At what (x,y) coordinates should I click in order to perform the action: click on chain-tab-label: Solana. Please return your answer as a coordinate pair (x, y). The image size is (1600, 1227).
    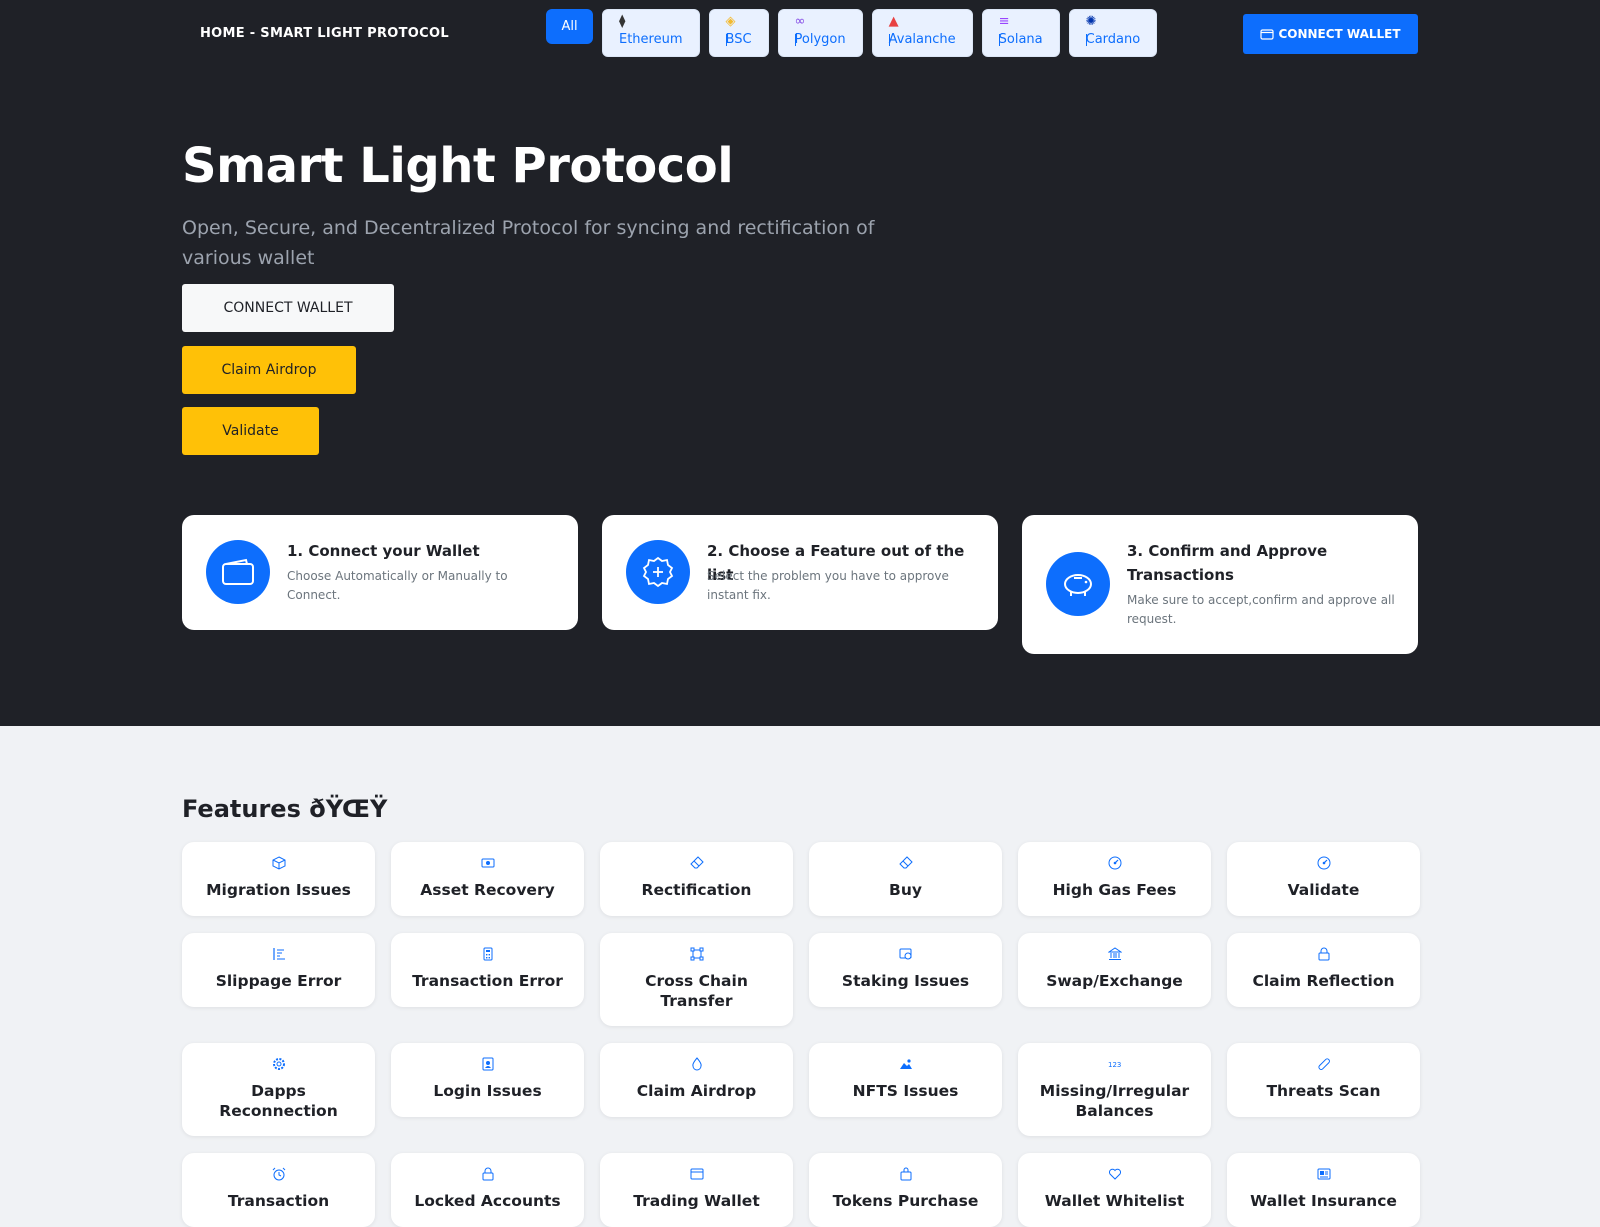
    Looking at the image, I should click on (1020, 39).